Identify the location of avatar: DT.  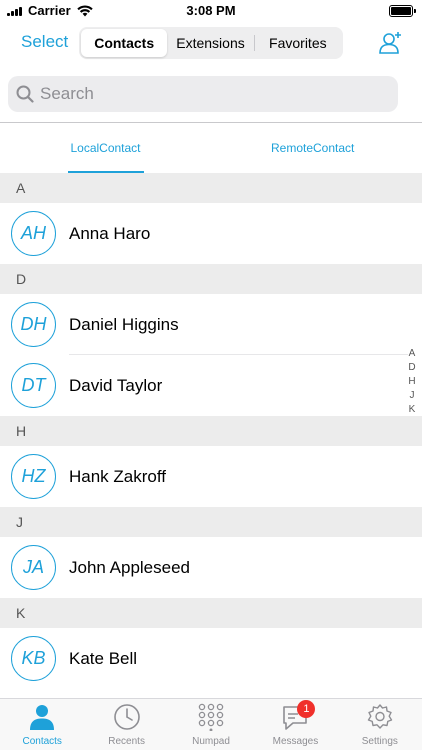
(33, 385).